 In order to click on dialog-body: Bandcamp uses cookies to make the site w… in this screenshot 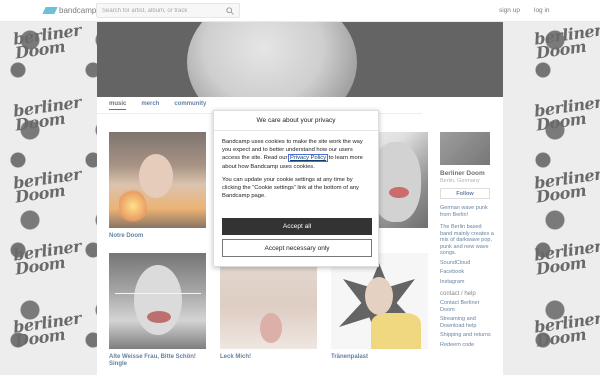, I will do `click(296, 165)`.